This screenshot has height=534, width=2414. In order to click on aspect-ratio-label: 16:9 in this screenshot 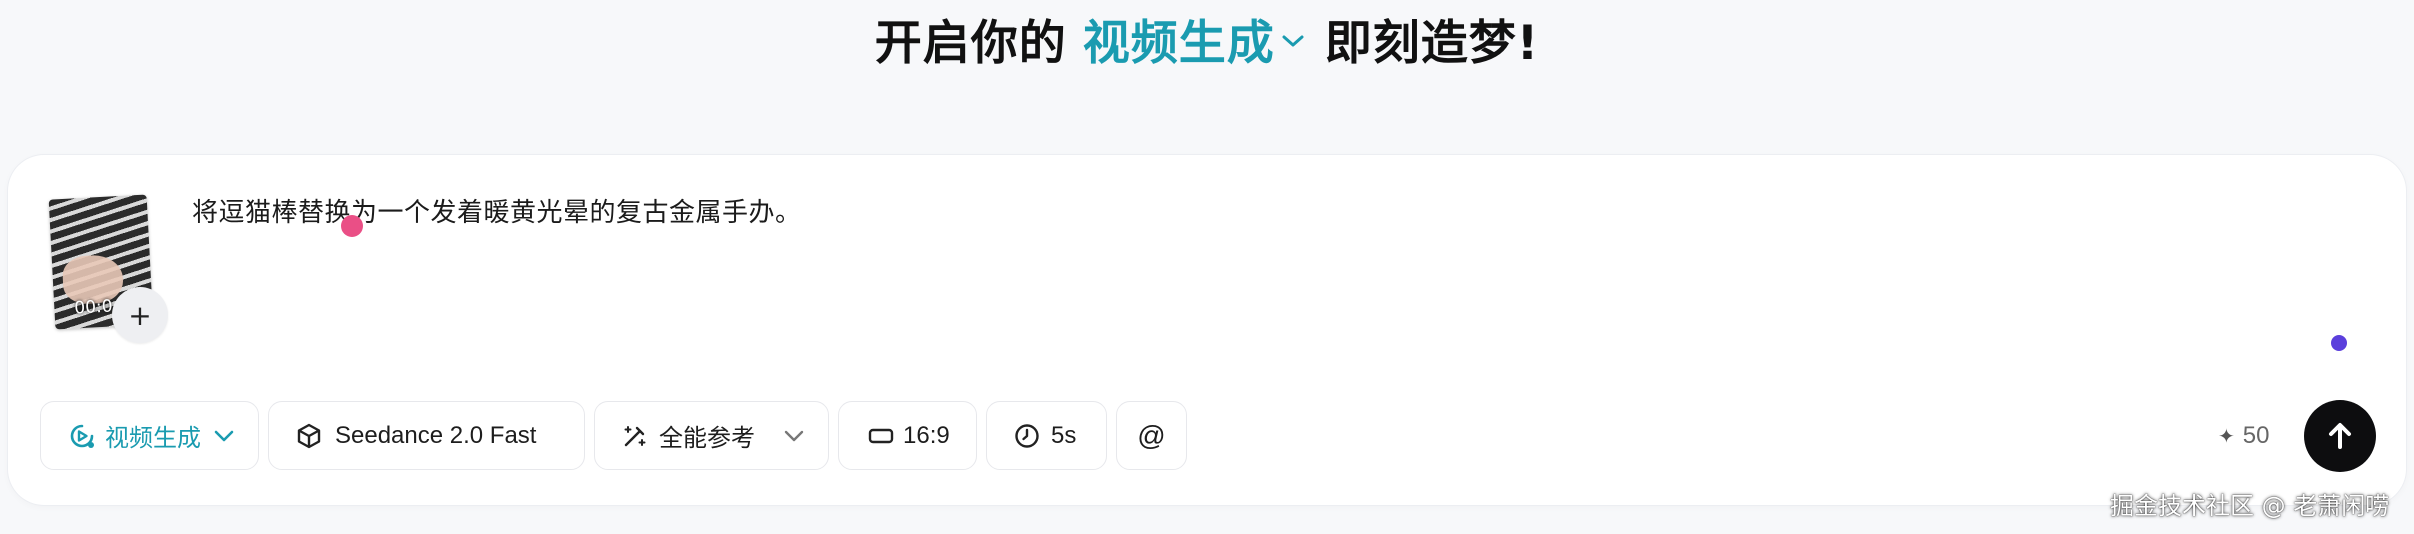, I will do `click(926, 435)`.